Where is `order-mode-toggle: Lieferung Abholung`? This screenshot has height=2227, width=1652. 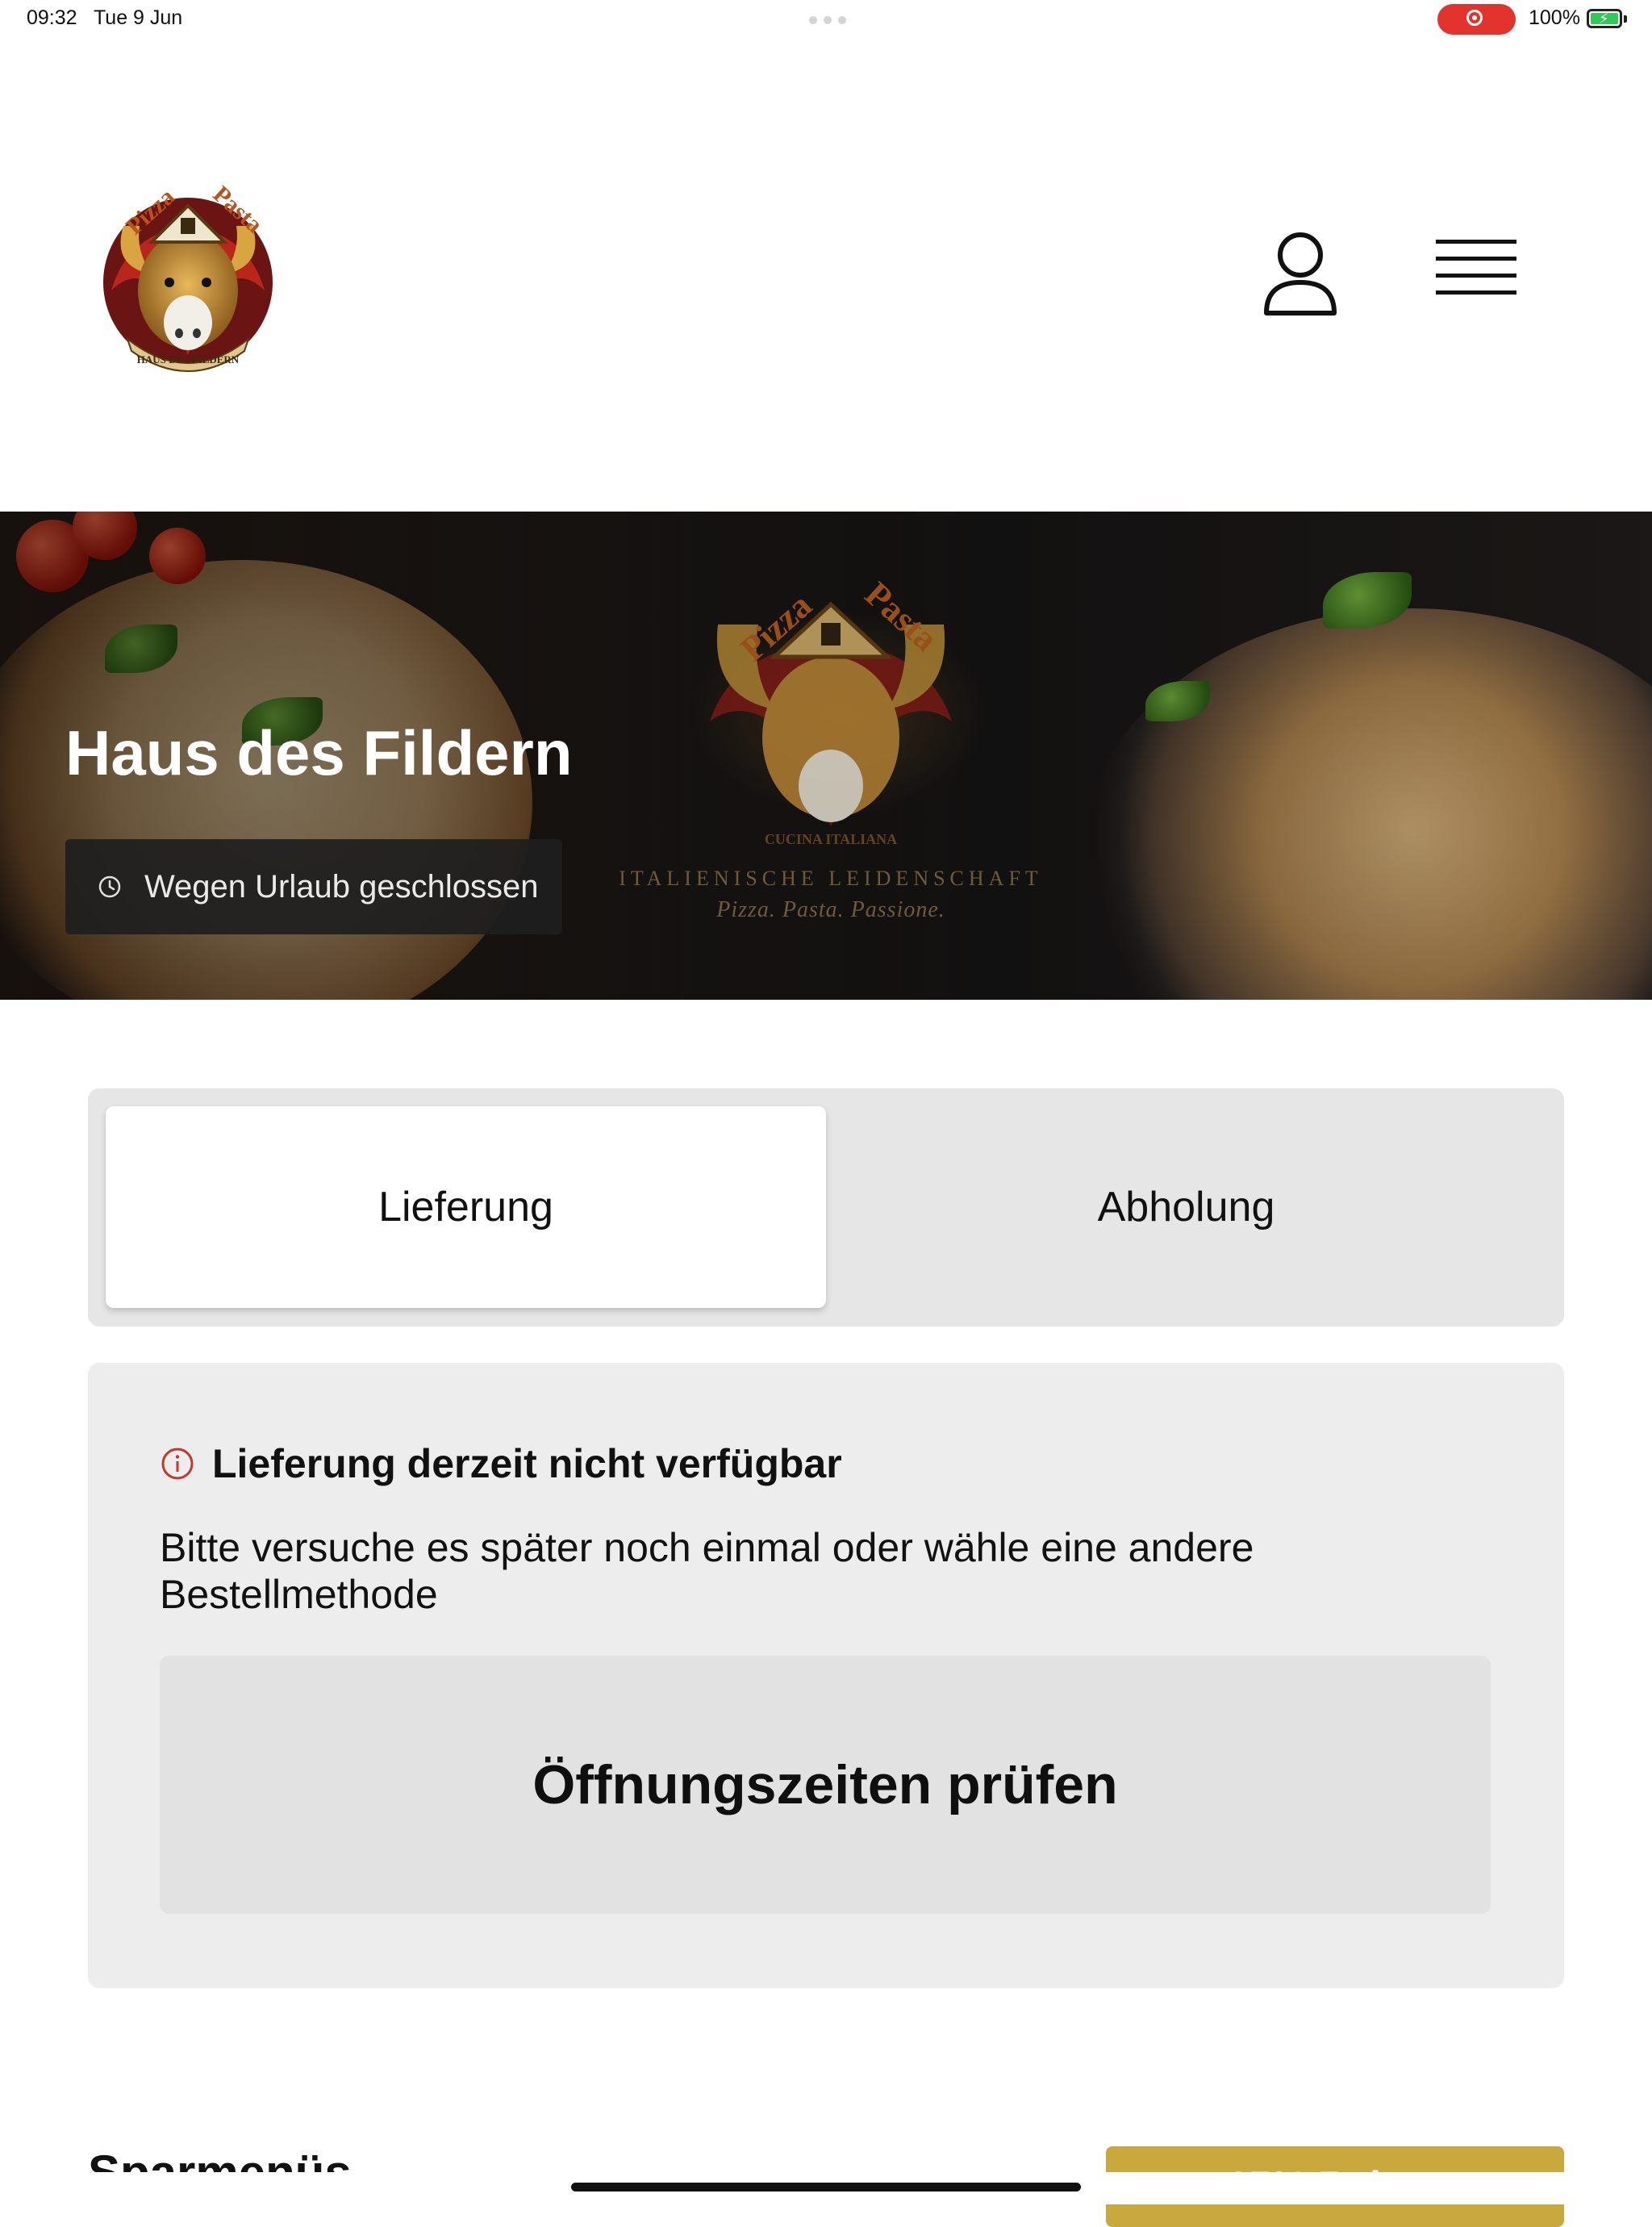 order-mode-toggle: Lieferung Abholung is located at coordinates (826, 1207).